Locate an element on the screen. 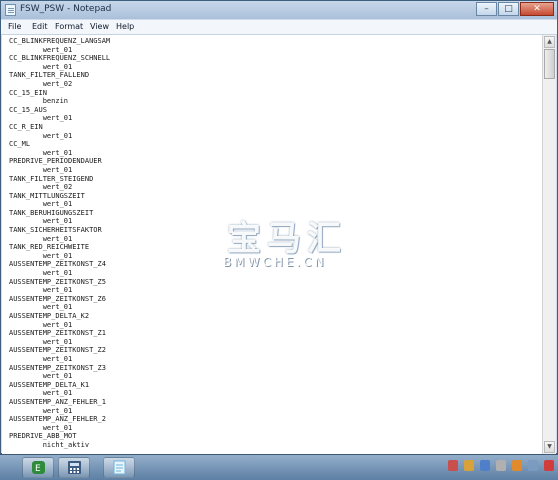  system-tray is located at coordinates (498, 467).